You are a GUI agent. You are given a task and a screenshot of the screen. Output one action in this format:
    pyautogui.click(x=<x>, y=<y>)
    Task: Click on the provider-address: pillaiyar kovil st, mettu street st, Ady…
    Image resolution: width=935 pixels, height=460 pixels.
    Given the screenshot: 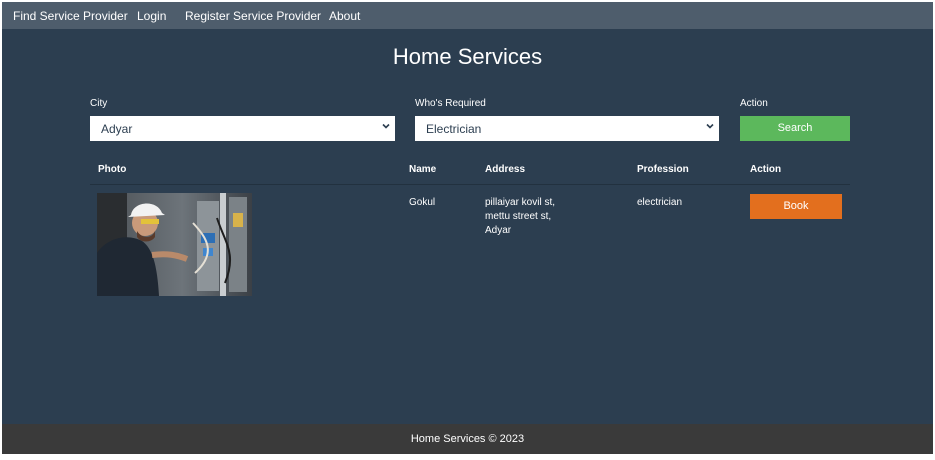 What is the action you would take?
    pyautogui.click(x=520, y=217)
    